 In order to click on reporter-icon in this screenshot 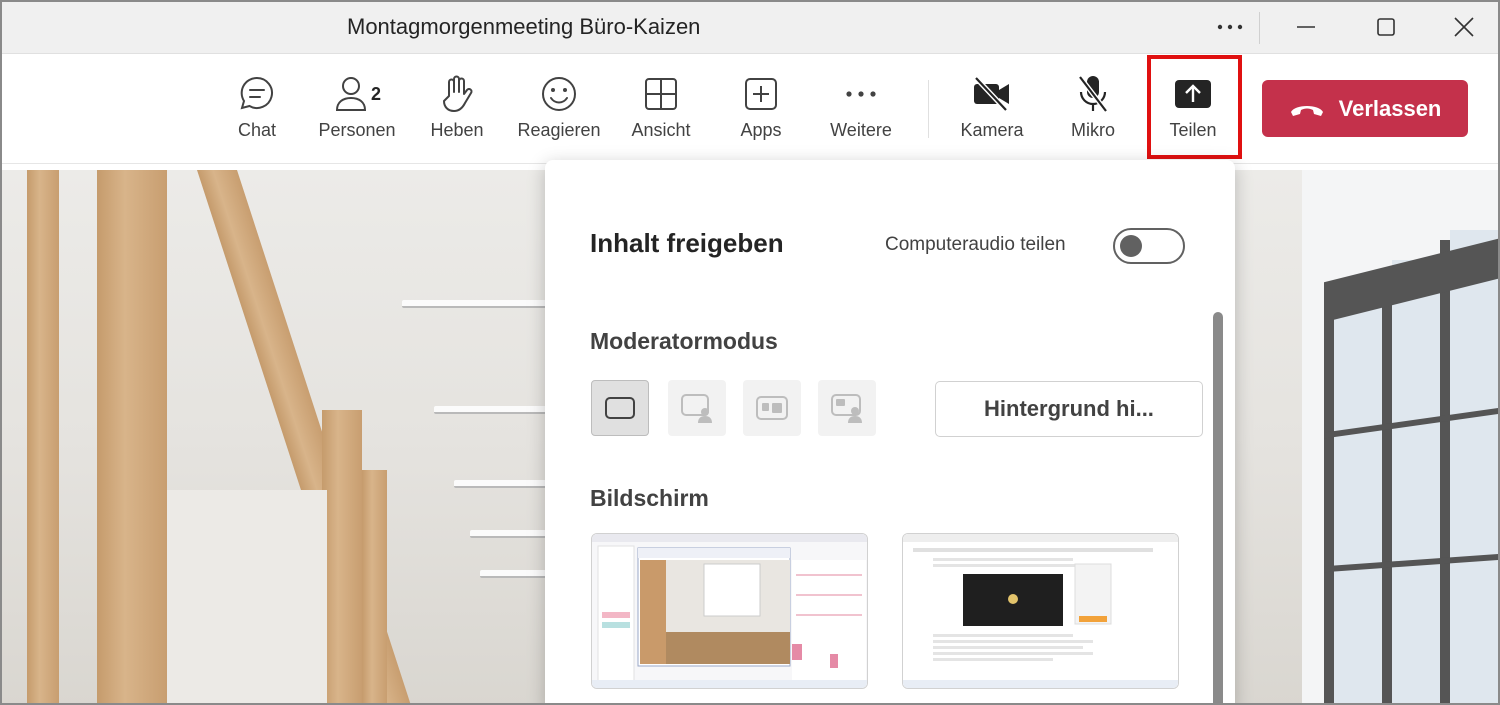, I will do `click(846, 408)`.